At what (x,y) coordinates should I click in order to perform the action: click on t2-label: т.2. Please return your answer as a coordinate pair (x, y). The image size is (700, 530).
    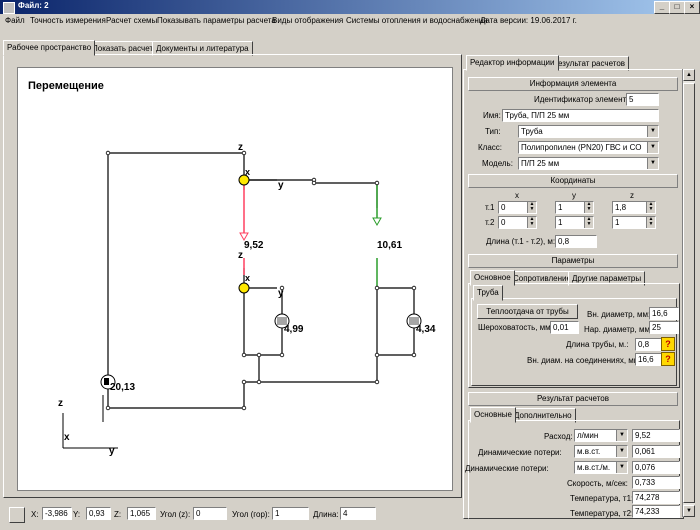
    Looking at the image, I should click on (490, 222).